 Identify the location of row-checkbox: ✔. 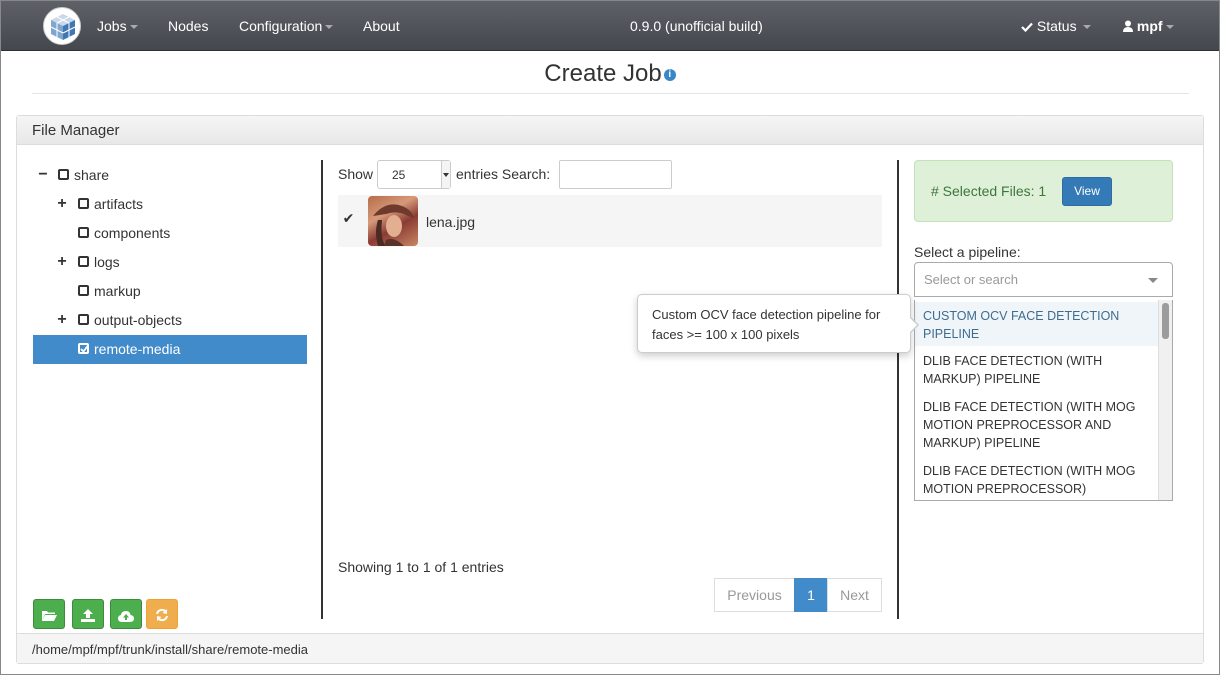
(348, 218).